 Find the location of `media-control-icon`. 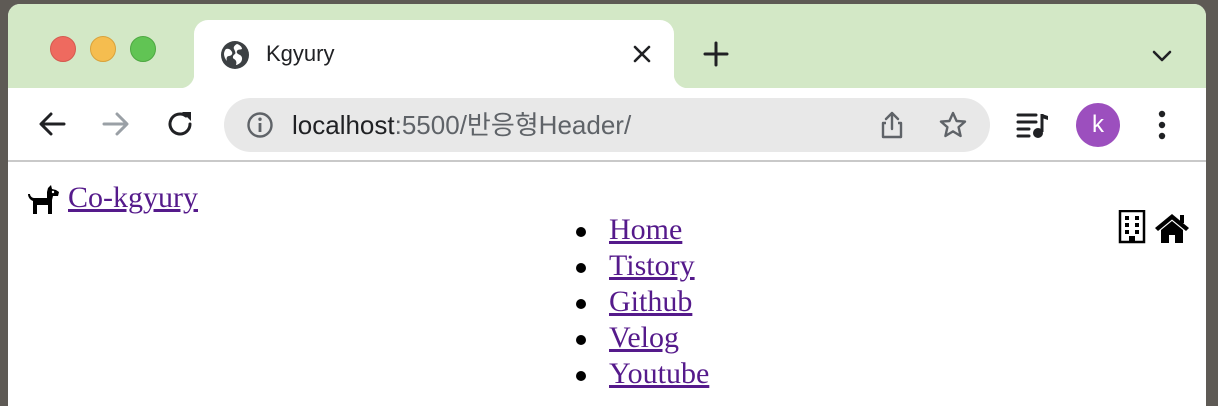

media-control-icon is located at coordinates (1033, 125).